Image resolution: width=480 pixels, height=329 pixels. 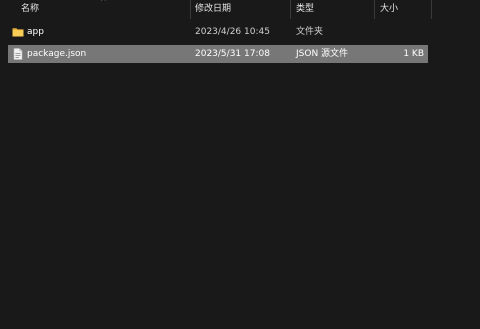 I want to click on file-name: app, so click(x=35, y=32).